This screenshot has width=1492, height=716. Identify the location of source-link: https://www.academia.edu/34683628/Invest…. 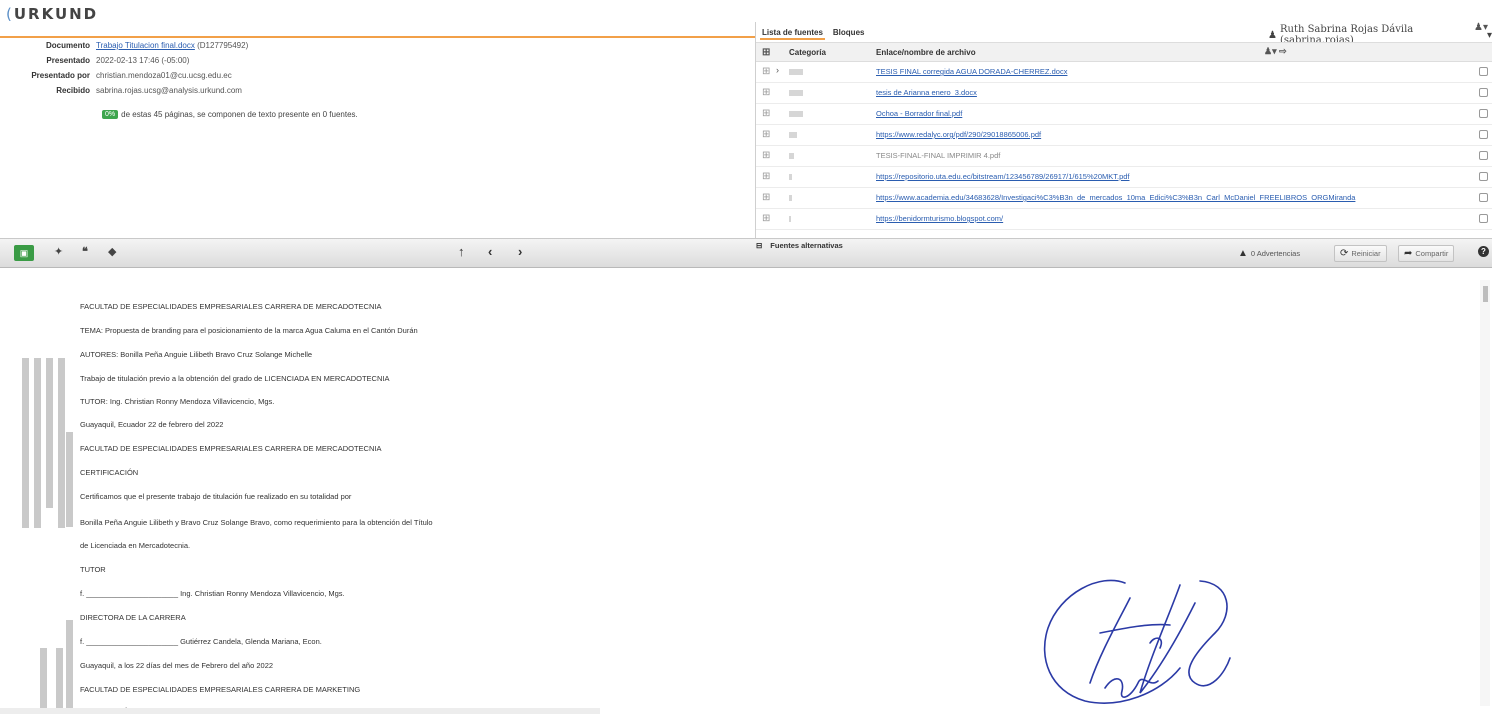
(1115, 197).